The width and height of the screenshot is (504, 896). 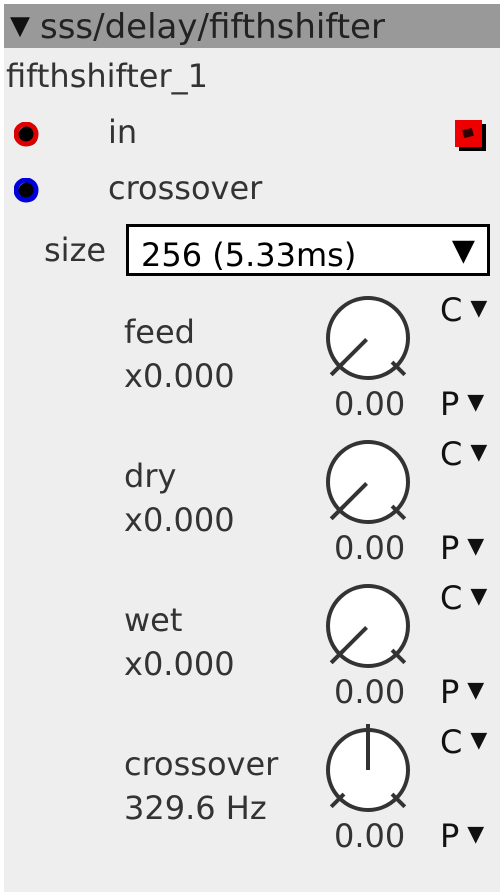 What do you see at coordinates (249, 255) in the screenshot?
I see `size-selected-value: 256 (5.33ms)` at bounding box center [249, 255].